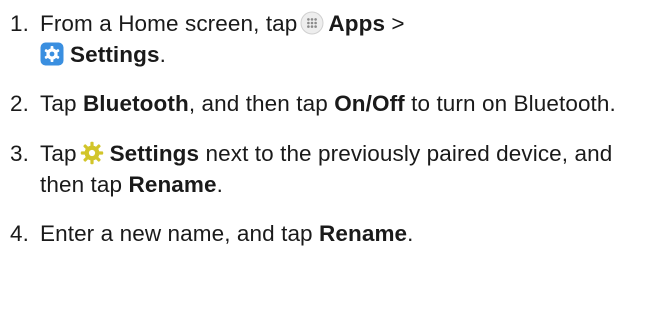 The image size is (647, 312). Describe the element at coordinates (169, 23) in the screenshot. I see `step-text: From a Home screen, tap` at that location.